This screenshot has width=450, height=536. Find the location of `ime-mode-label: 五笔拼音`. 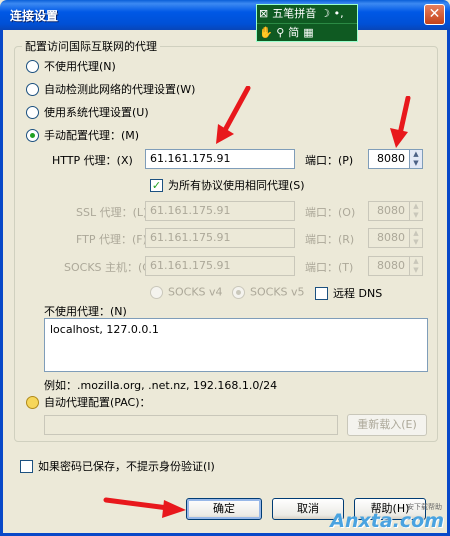

ime-mode-label: 五笔拼音 is located at coordinates (294, 14).